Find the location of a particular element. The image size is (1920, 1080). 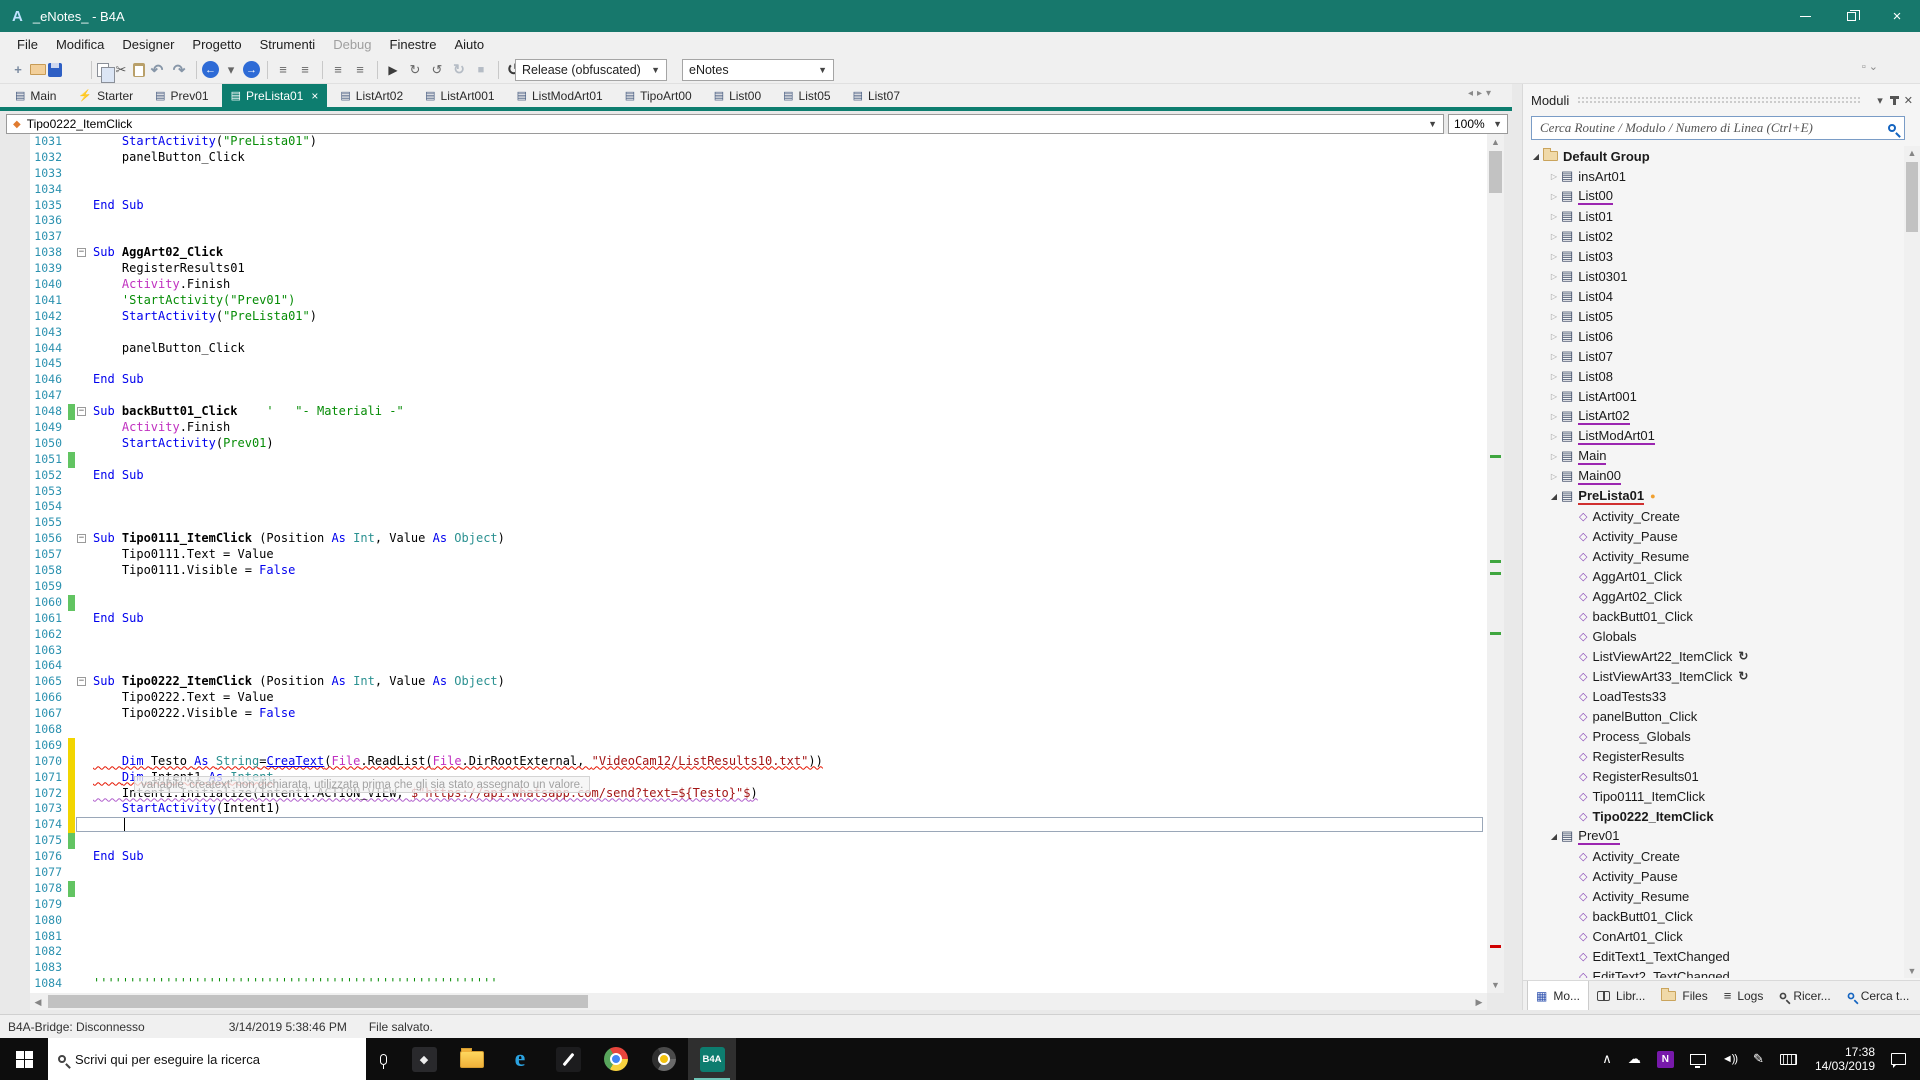

code-line: 1067 Tipo0222.Visible = False is located at coordinates (758, 714).